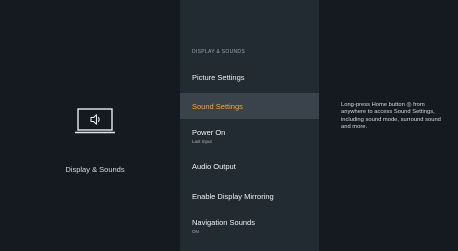 This screenshot has height=251, width=458. What do you see at coordinates (223, 222) in the screenshot?
I see `menu-item-label: Navigation Sounds` at bounding box center [223, 222].